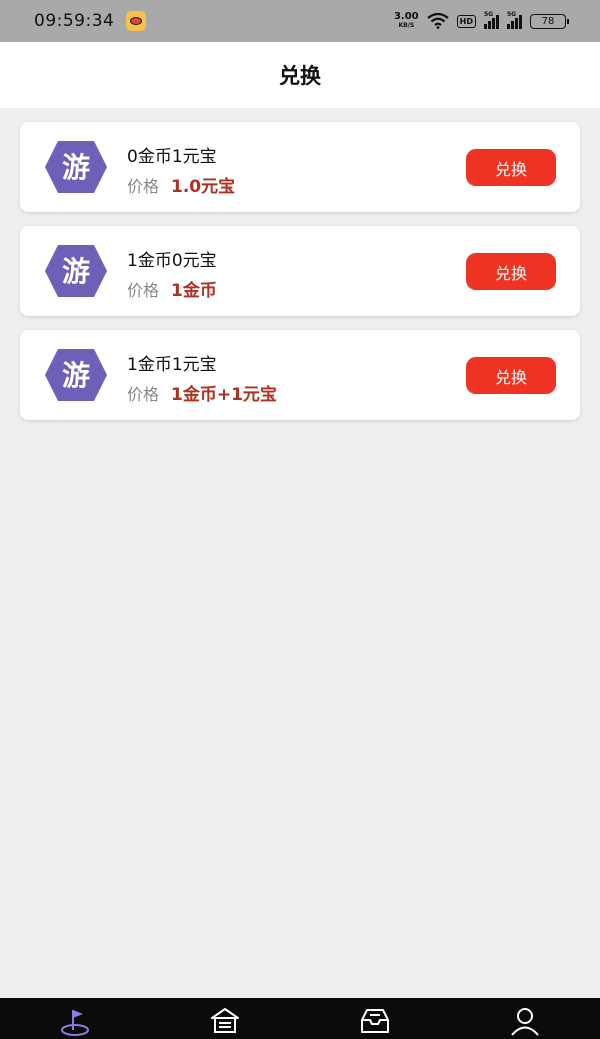 The height and width of the screenshot is (1039, 600). What do you see at coordinates (466, 21) in the screenshot?
I see `hd-badge: HD` at bounding box center [466, 21].